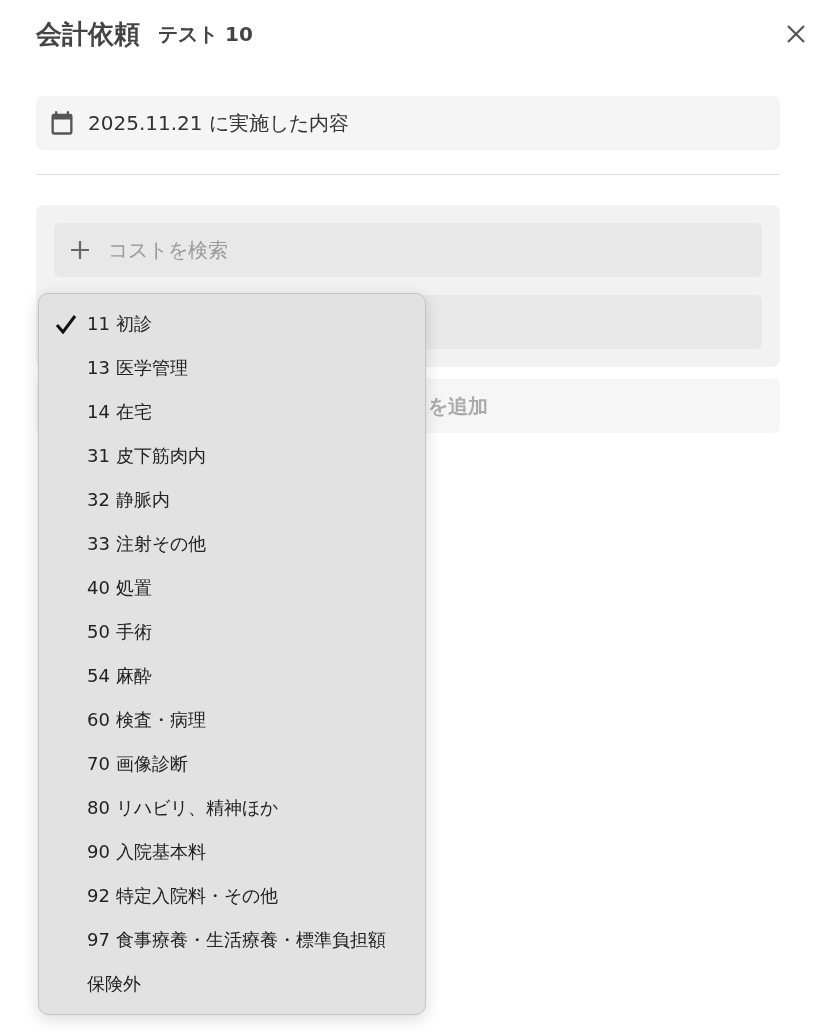  Describe the element at coordinates (232, 984) in the screenshot. I see `menu-item: 保険外` at that location.